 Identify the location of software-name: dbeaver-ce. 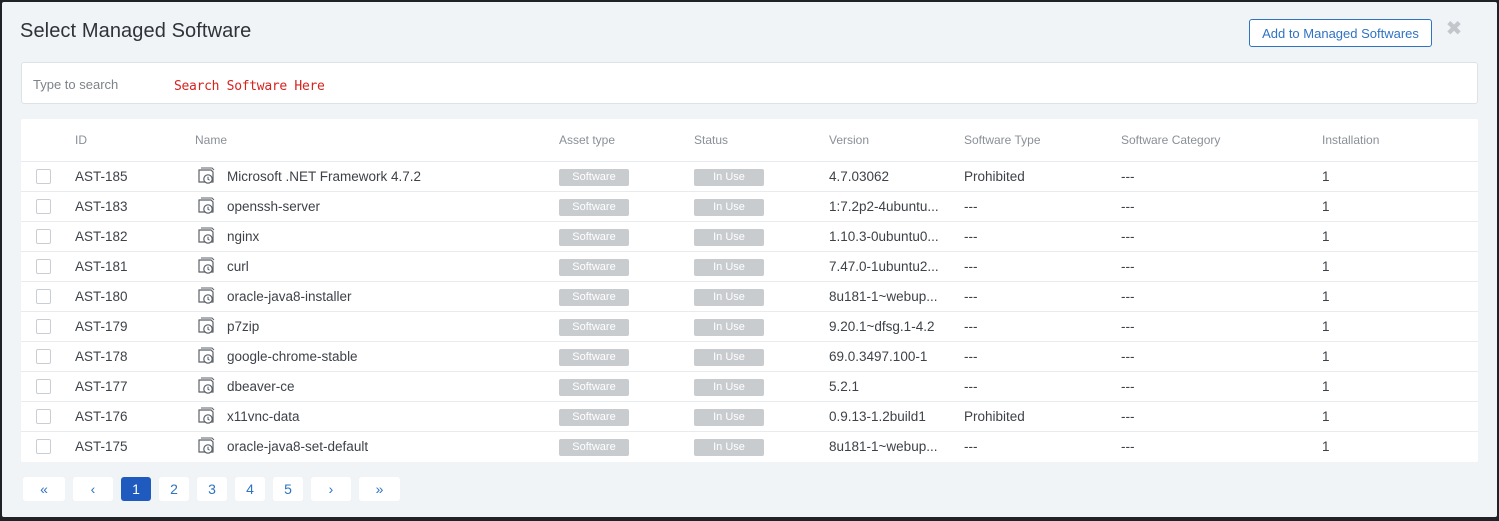
(261, 386).